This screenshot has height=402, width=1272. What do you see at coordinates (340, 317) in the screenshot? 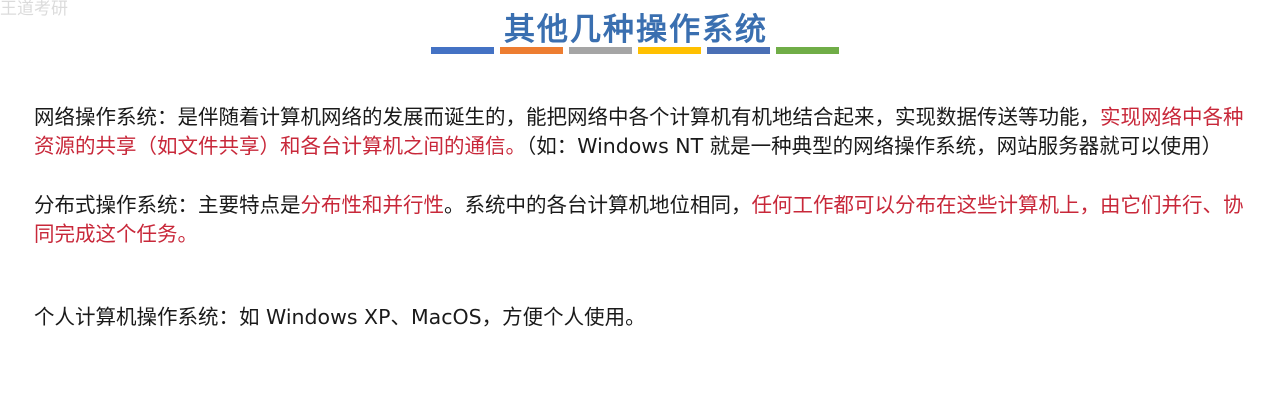
I see `paragraph-text: 个人计算机操作系统：如 Windows XP、MacOS，方便个人使用。` at bounding box center [340, 317].